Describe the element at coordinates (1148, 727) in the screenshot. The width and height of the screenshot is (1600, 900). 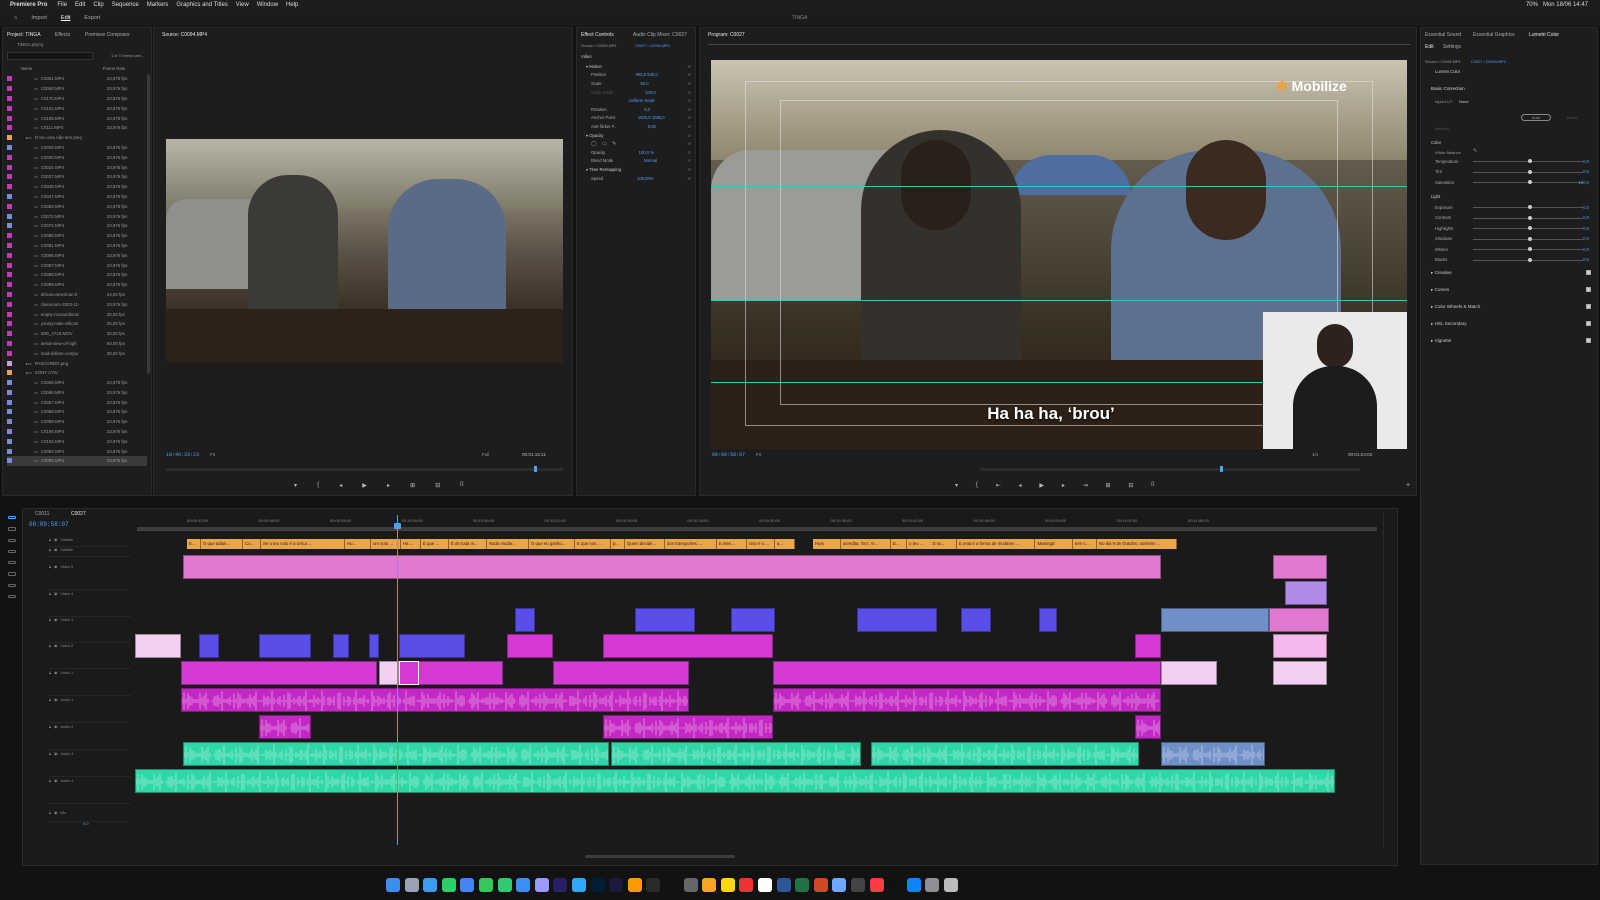
I see `audio2-clip` at that location.